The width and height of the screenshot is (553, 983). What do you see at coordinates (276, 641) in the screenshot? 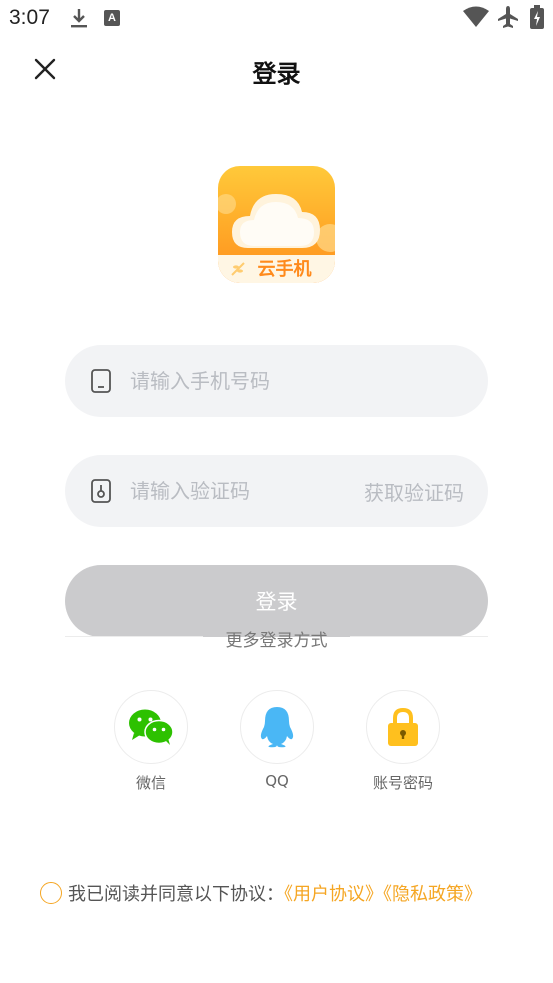
I see `more-login-label: 更多登录方式` at bounding box center [276, 641].